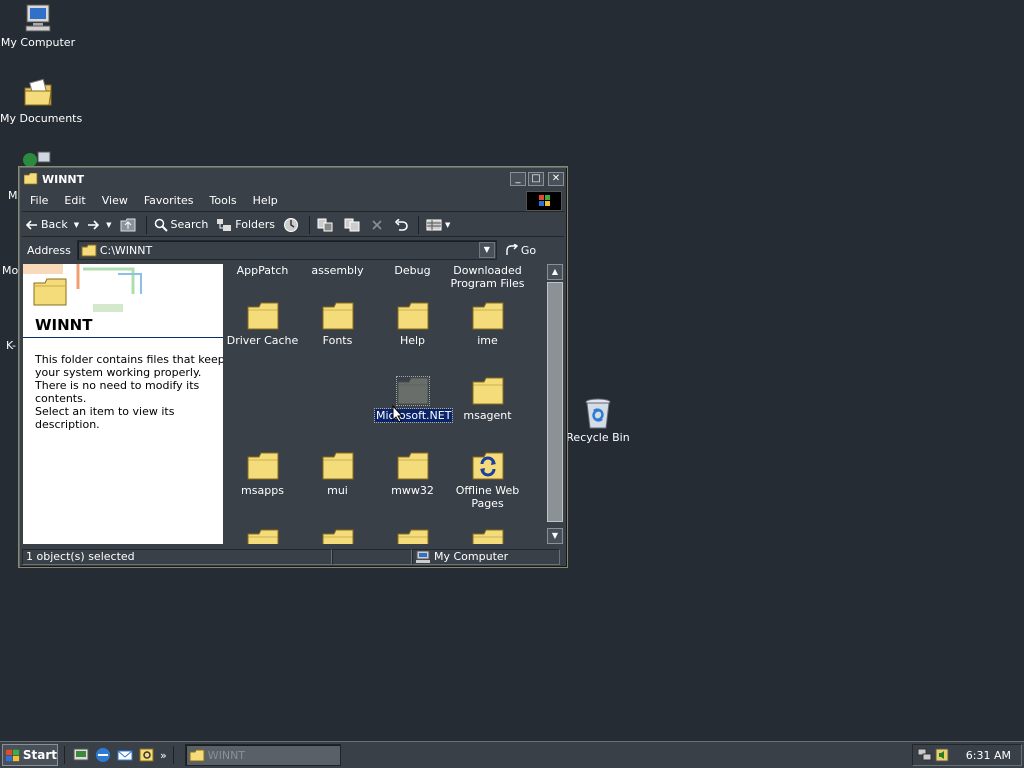 This screenshot has width=1024, height=768. I want to click on address-dropdown-button: ▼, so click(486, 250).